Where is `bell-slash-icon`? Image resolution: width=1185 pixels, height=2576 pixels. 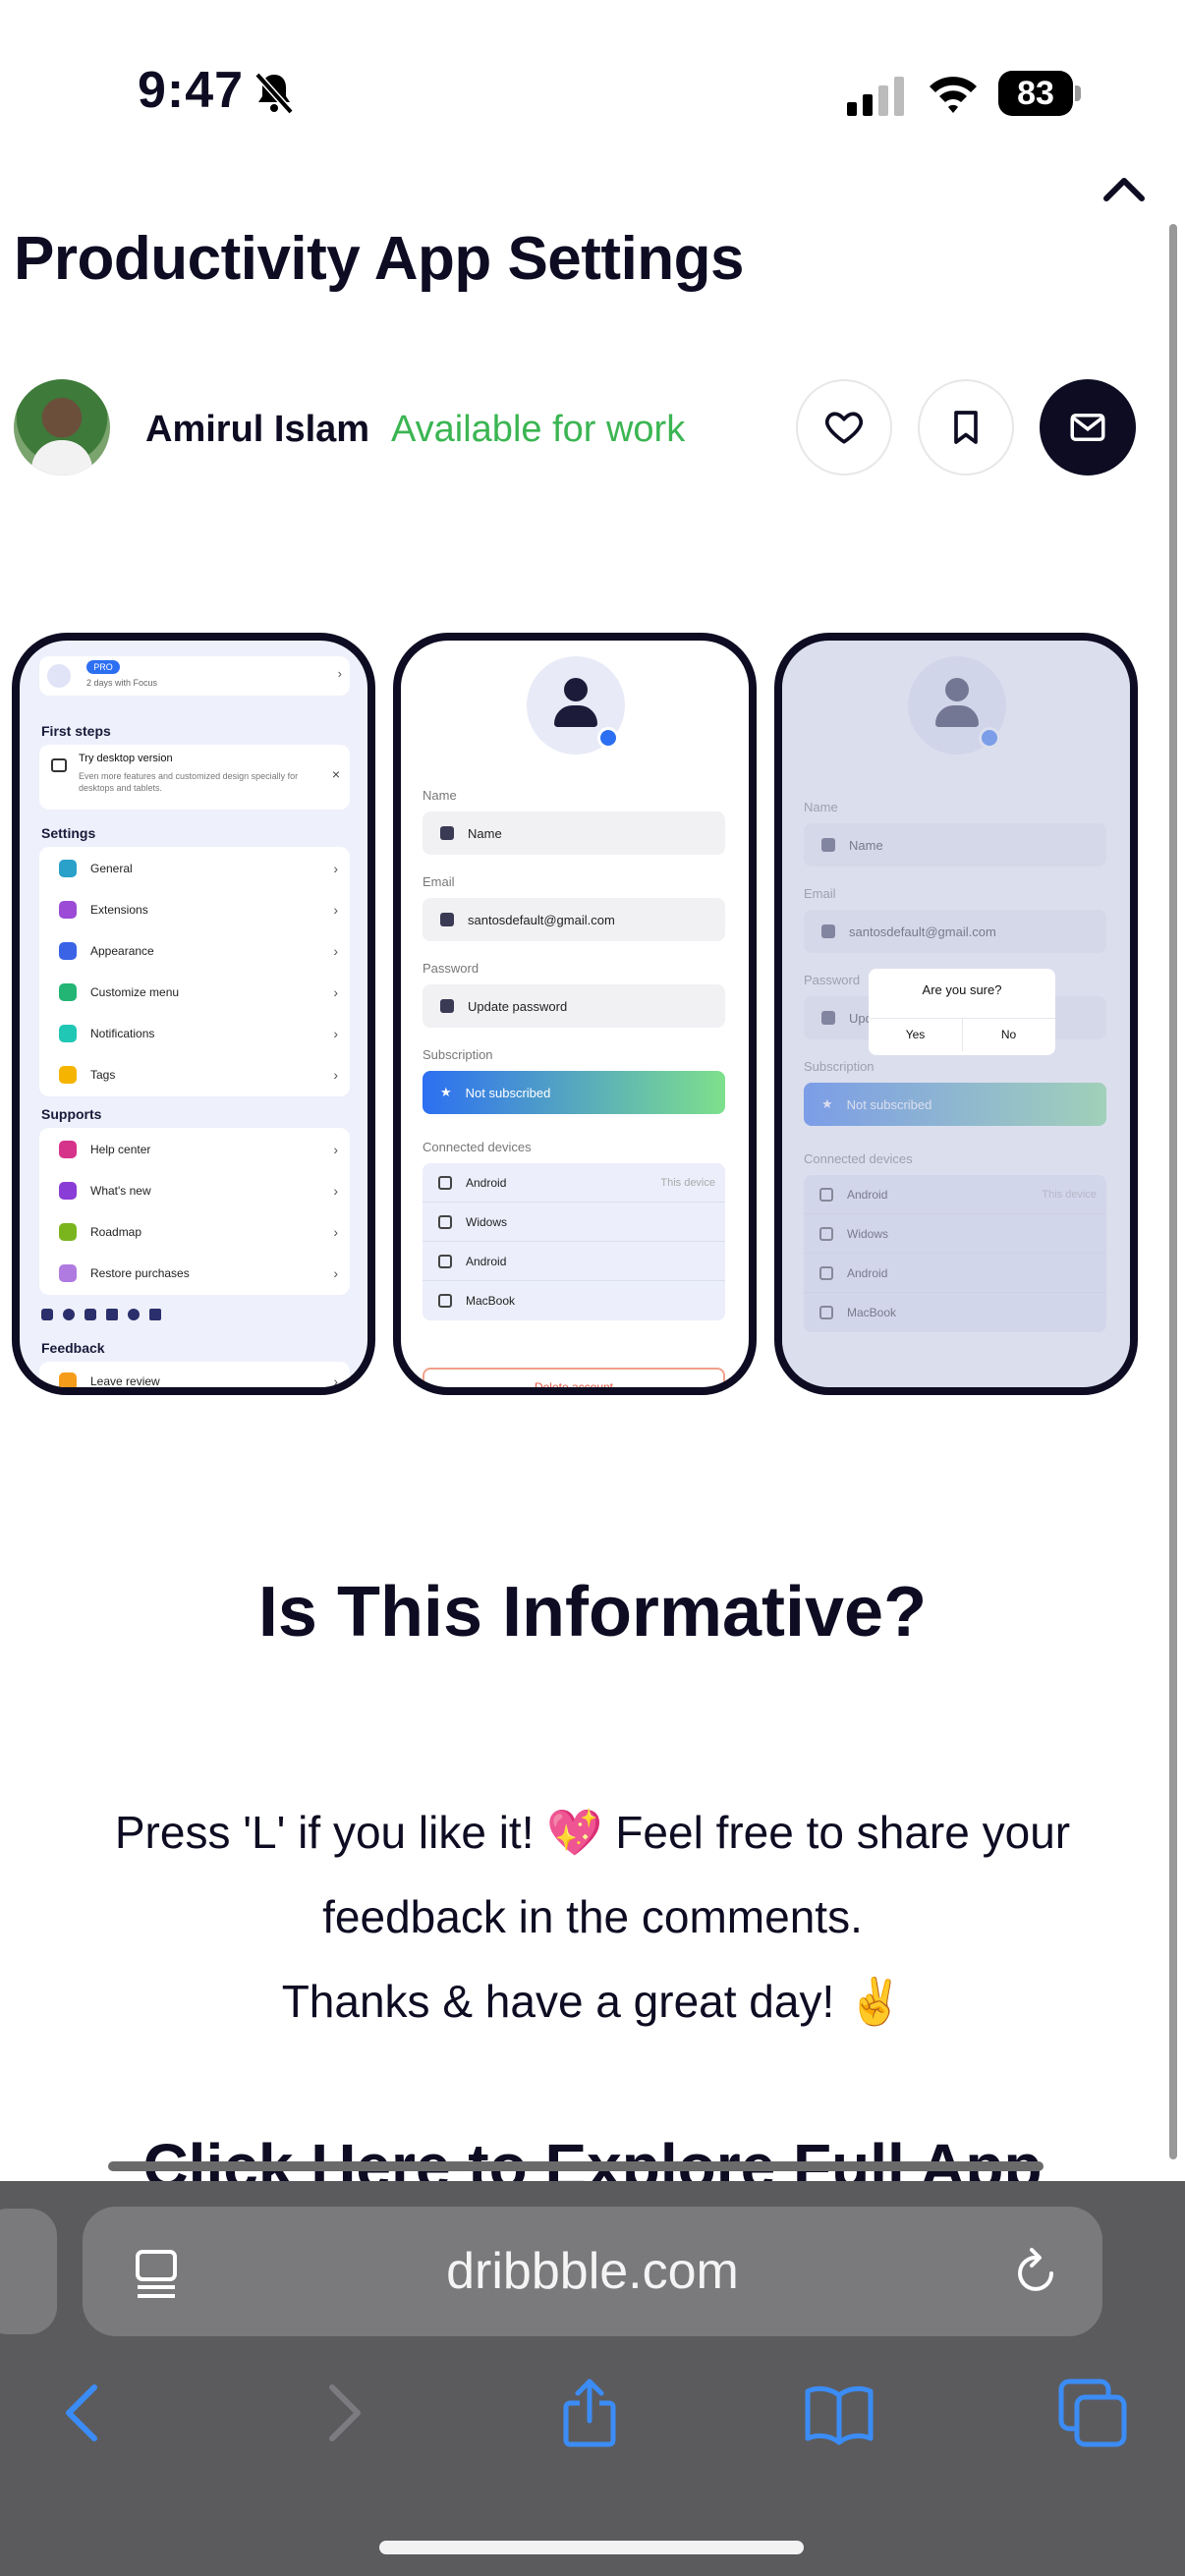 bell-slash-icon is located at coordinates (274, 93).